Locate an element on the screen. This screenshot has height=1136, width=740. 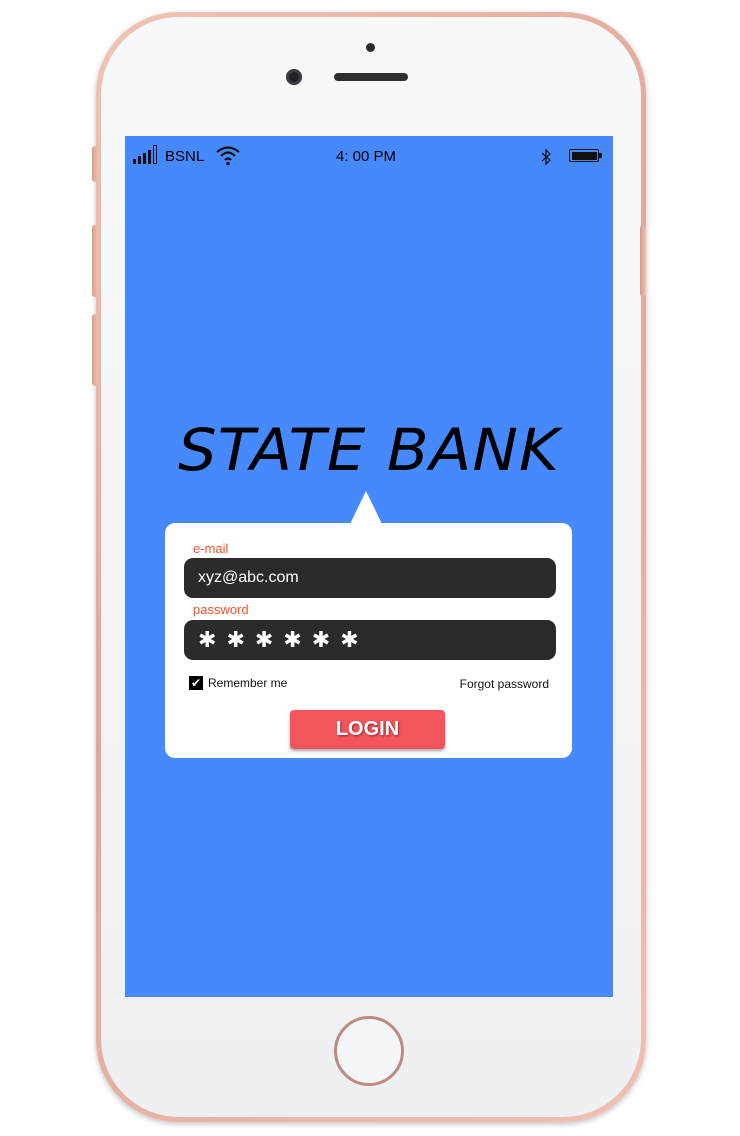
proximity-sensor is located at coordinates (370, 47).